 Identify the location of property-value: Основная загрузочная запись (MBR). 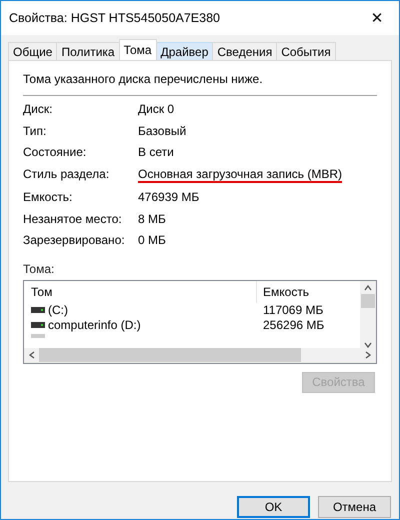
(240, 174).